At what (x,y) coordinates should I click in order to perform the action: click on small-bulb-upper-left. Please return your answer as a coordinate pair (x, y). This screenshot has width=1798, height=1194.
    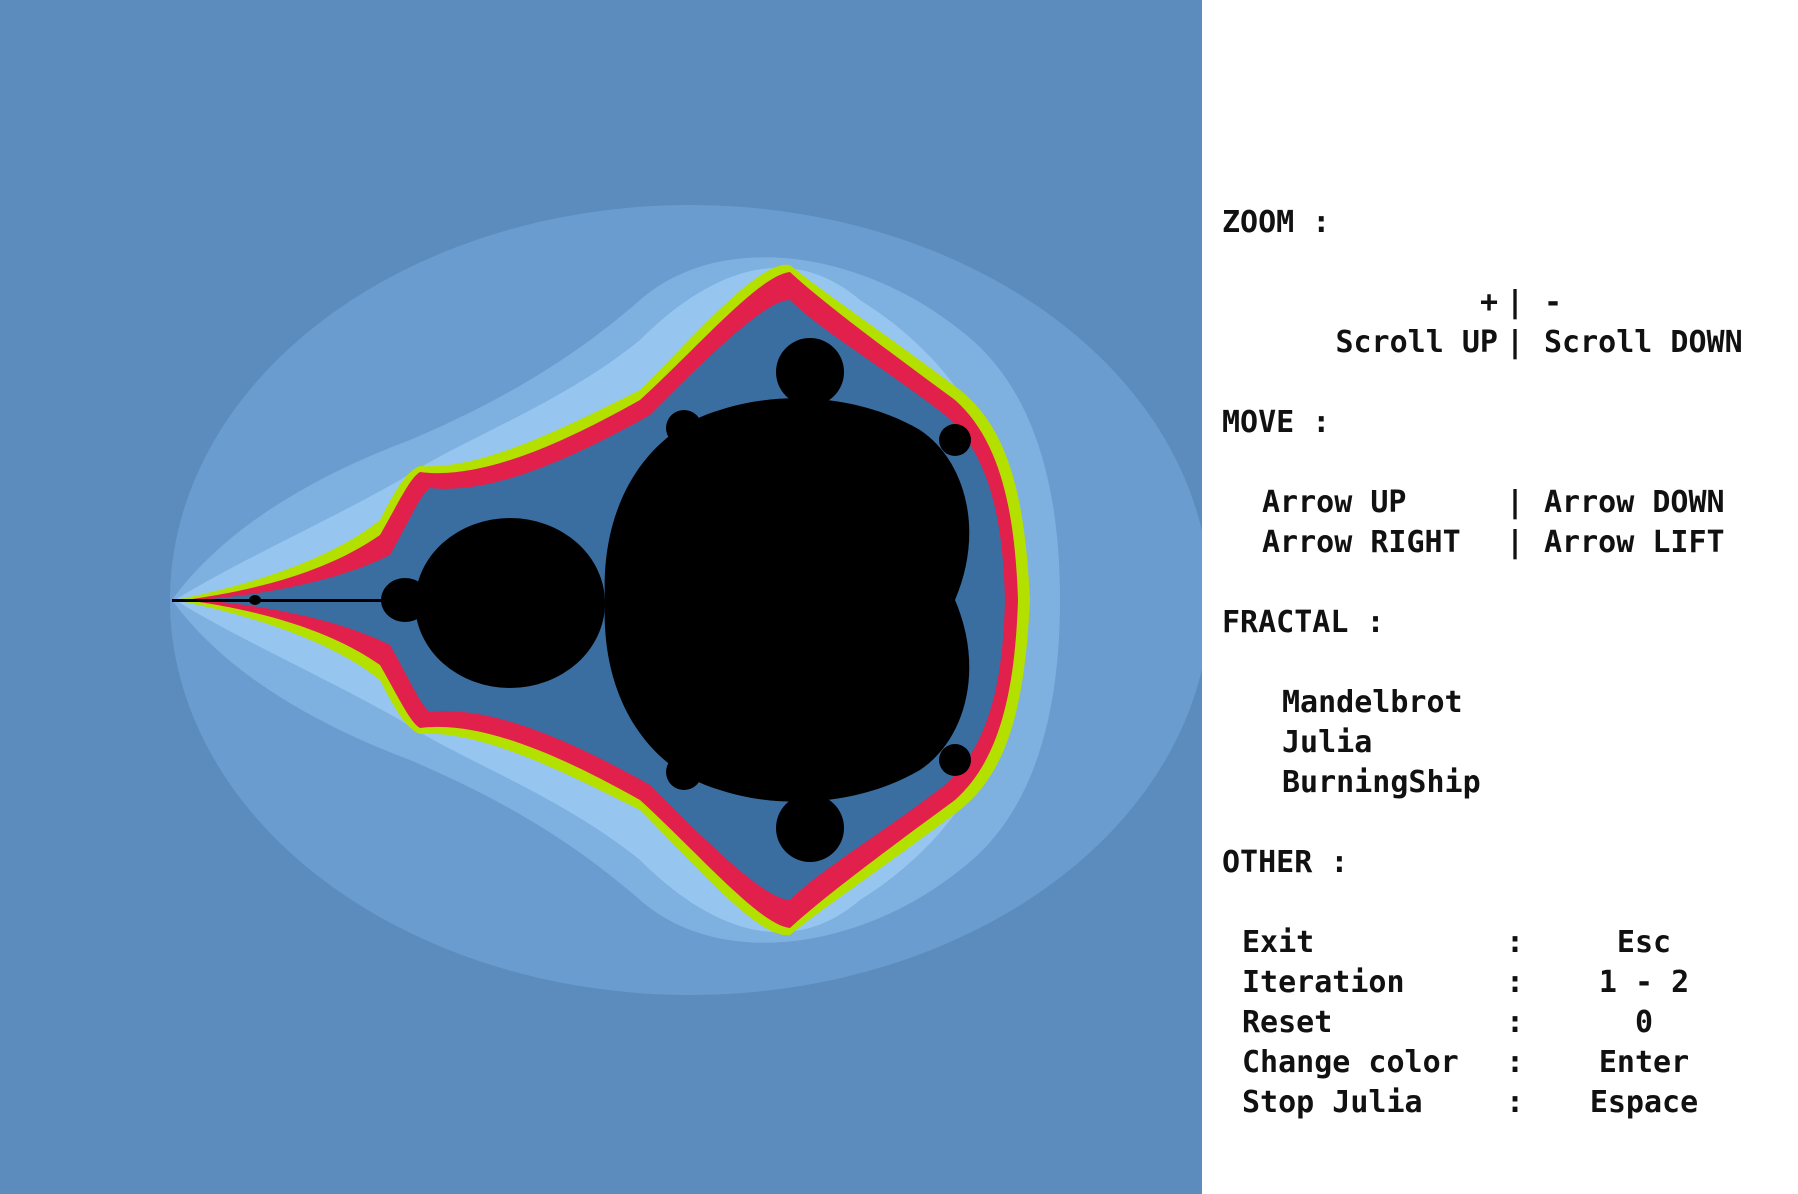
    Looking at the image, I should click on (684, 428).